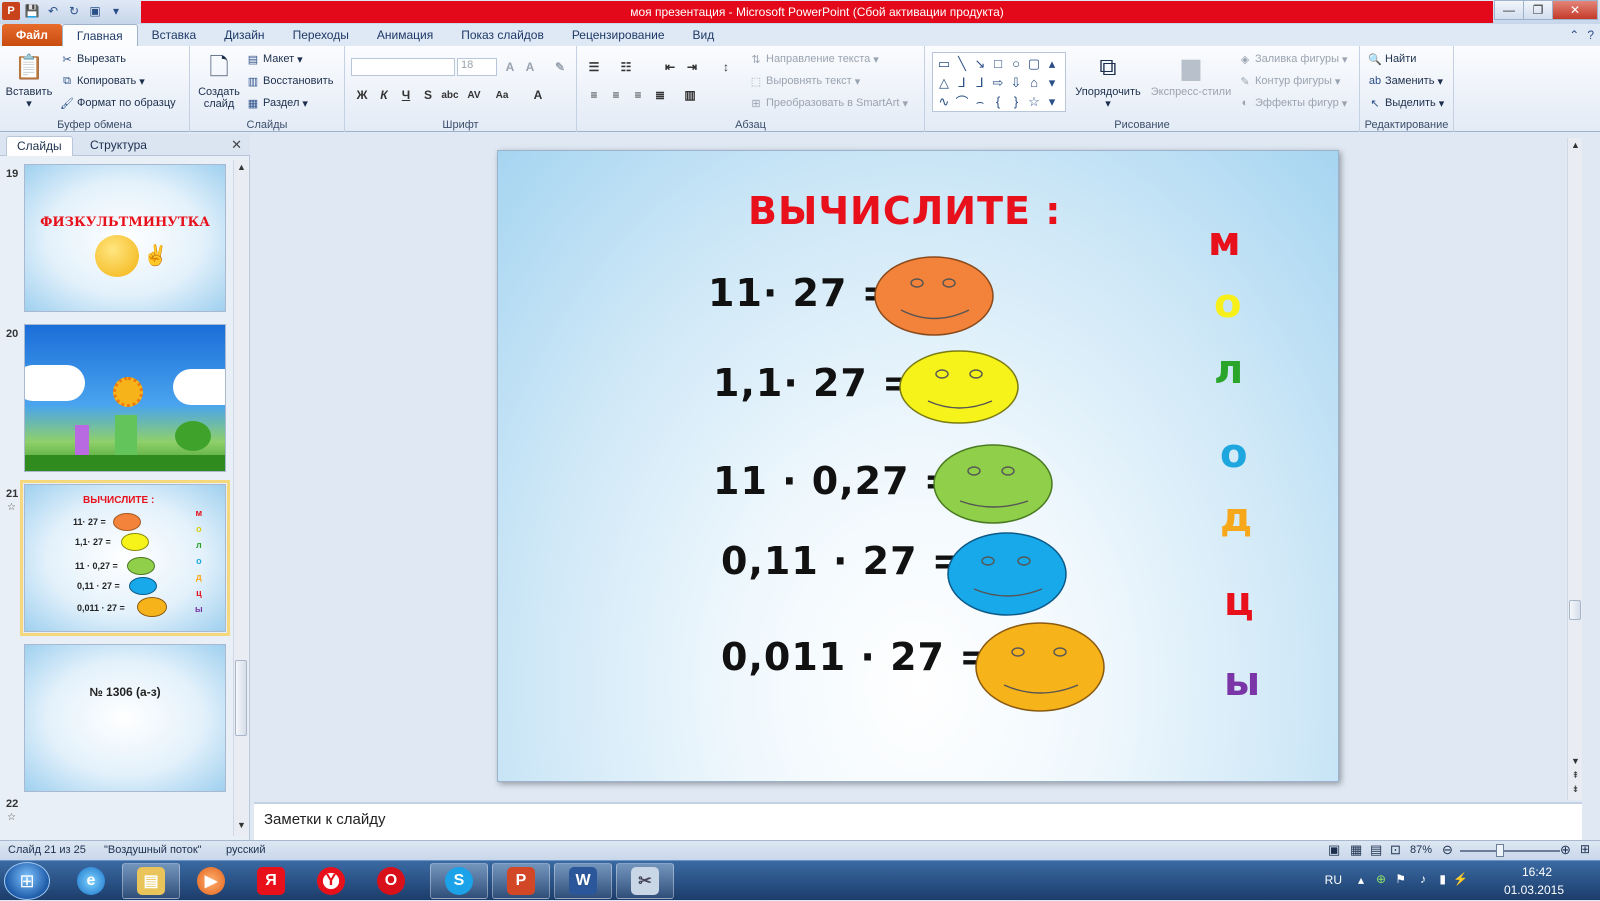 This screenshot has height=901, width=1600. What do you see at coordinates (32, 11) in the screenshot?
I see `save-icon: 💾` at bounding box center [32, 11].